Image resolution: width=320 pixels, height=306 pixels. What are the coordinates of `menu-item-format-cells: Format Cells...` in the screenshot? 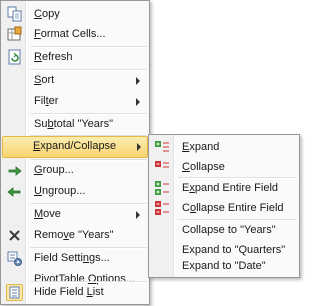 It's located at (75, 34).